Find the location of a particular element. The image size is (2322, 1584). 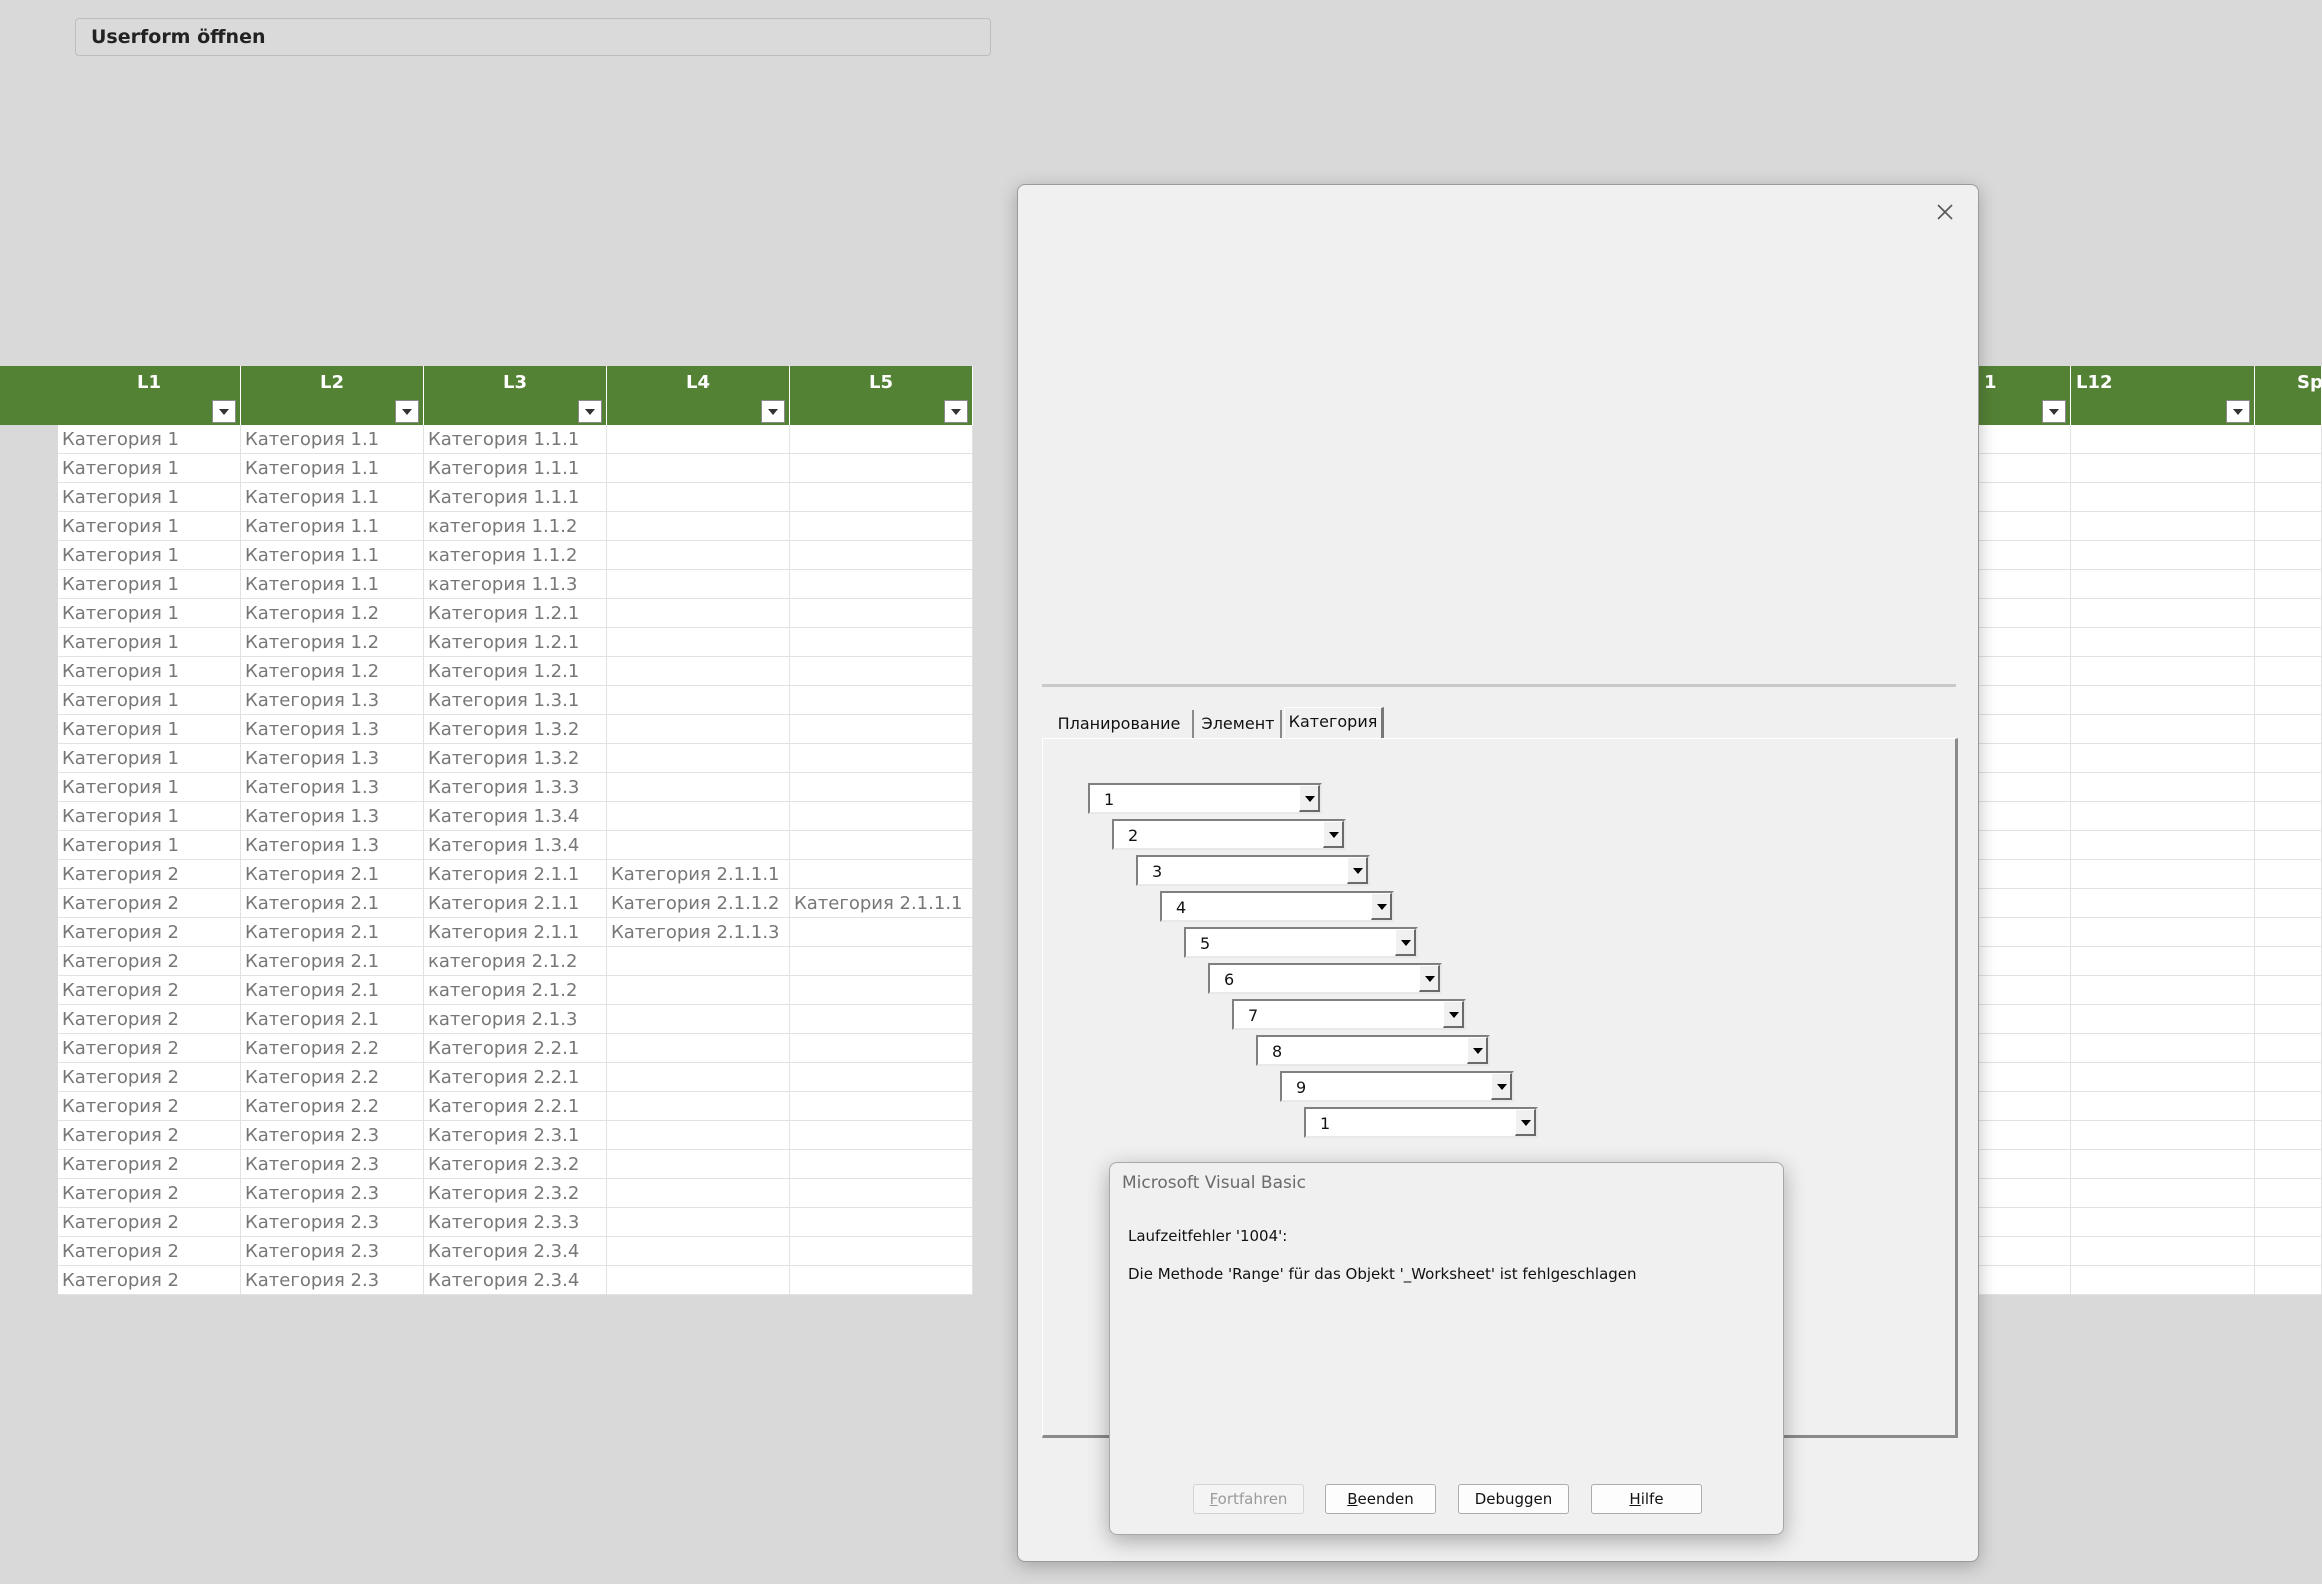

level-2-combobox: 2 is located at coordinates (1229, 834).